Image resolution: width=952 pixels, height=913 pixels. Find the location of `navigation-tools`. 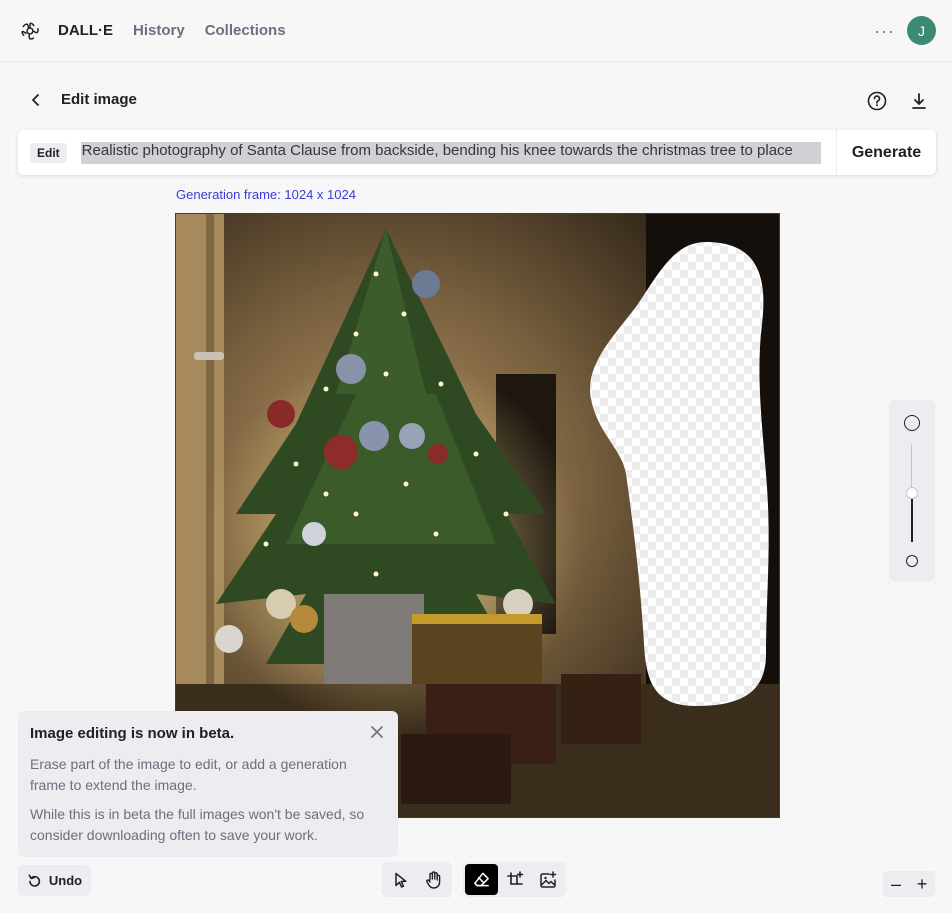

navigation-tools is located at coordinates (417, 879).